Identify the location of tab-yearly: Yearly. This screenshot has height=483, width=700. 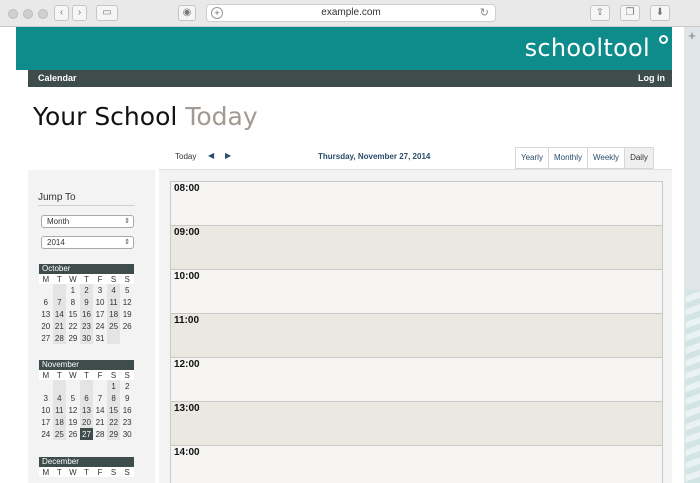
(531, 158).